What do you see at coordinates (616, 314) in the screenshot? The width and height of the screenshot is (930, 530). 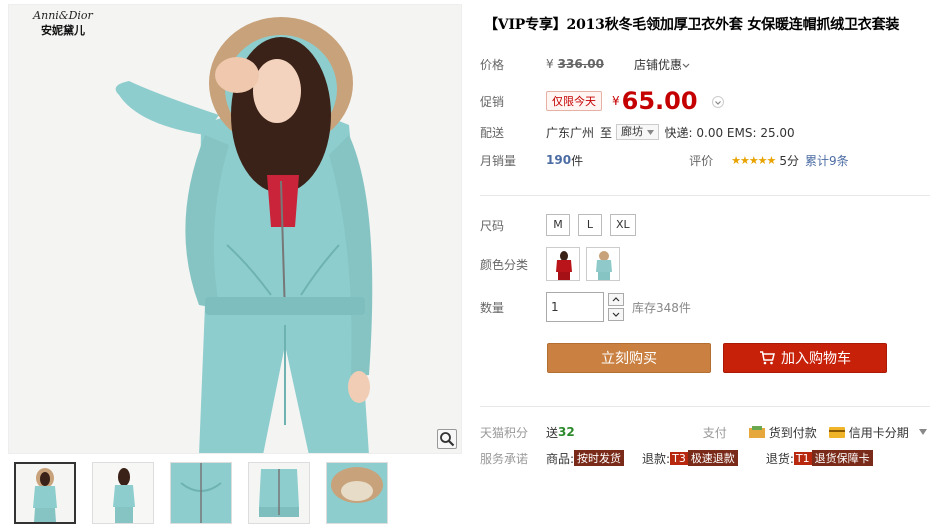 I see `quantity-decrease-button` at bounding box center [616, 314].